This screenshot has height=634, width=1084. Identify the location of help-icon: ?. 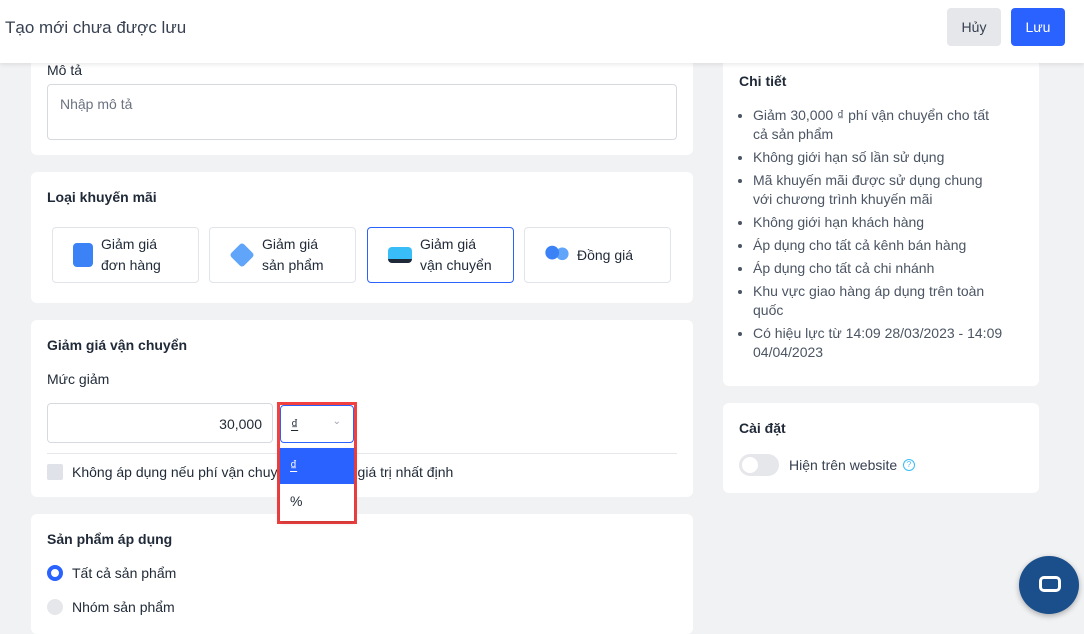
(909, 465).